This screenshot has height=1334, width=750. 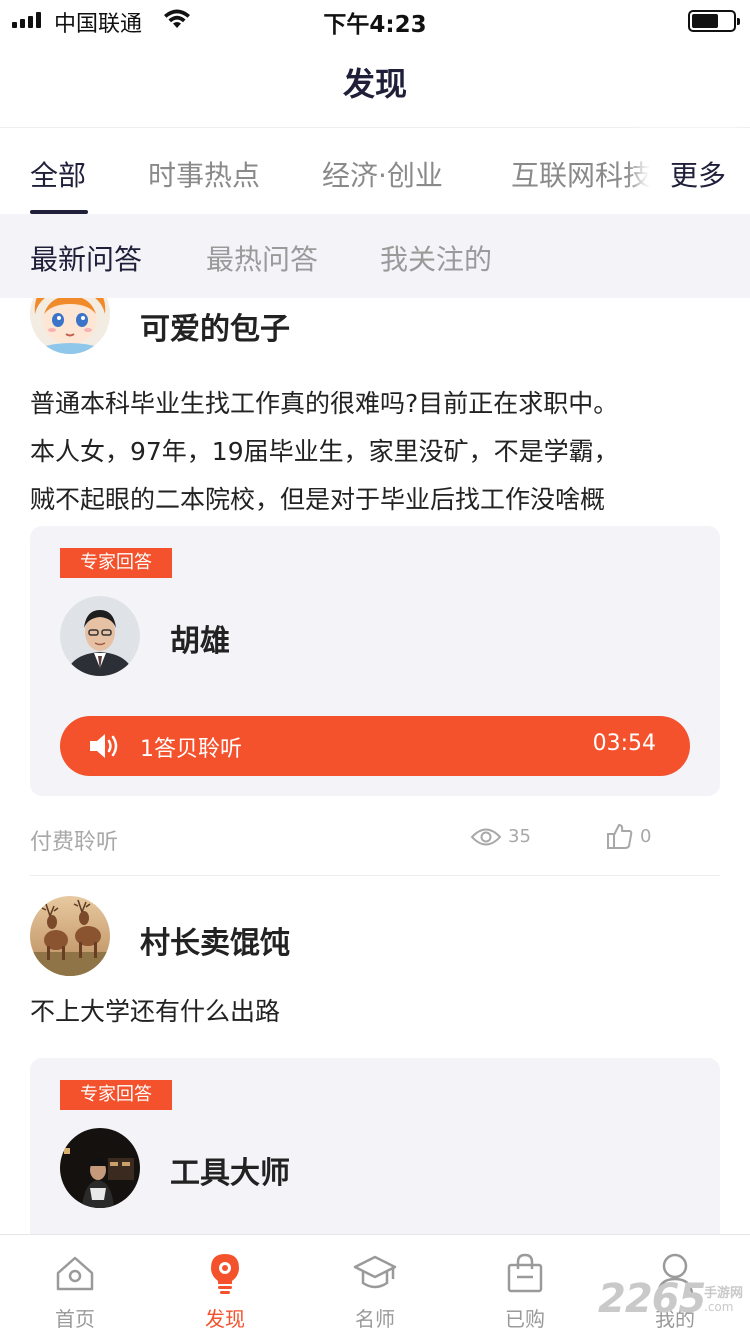 I want to click on question-text: 不上大学还有什么出路, so click(x=375, y=1012).